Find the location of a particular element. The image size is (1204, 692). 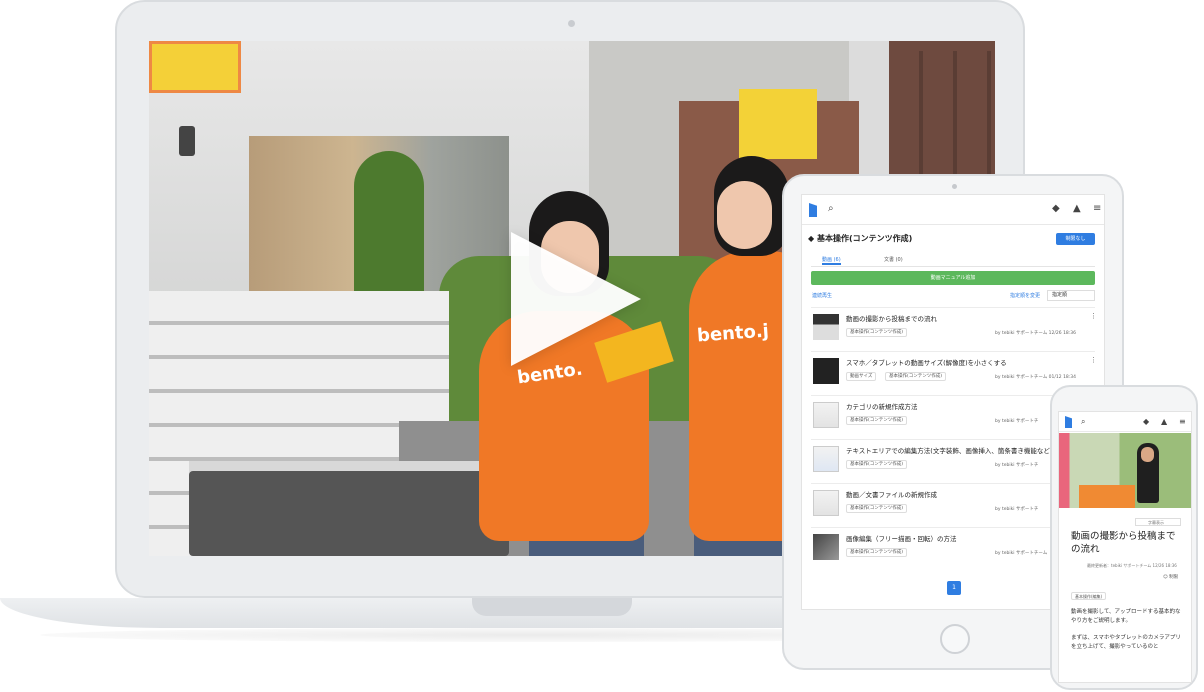

laptop-notch is located at coordinates (552, 607).